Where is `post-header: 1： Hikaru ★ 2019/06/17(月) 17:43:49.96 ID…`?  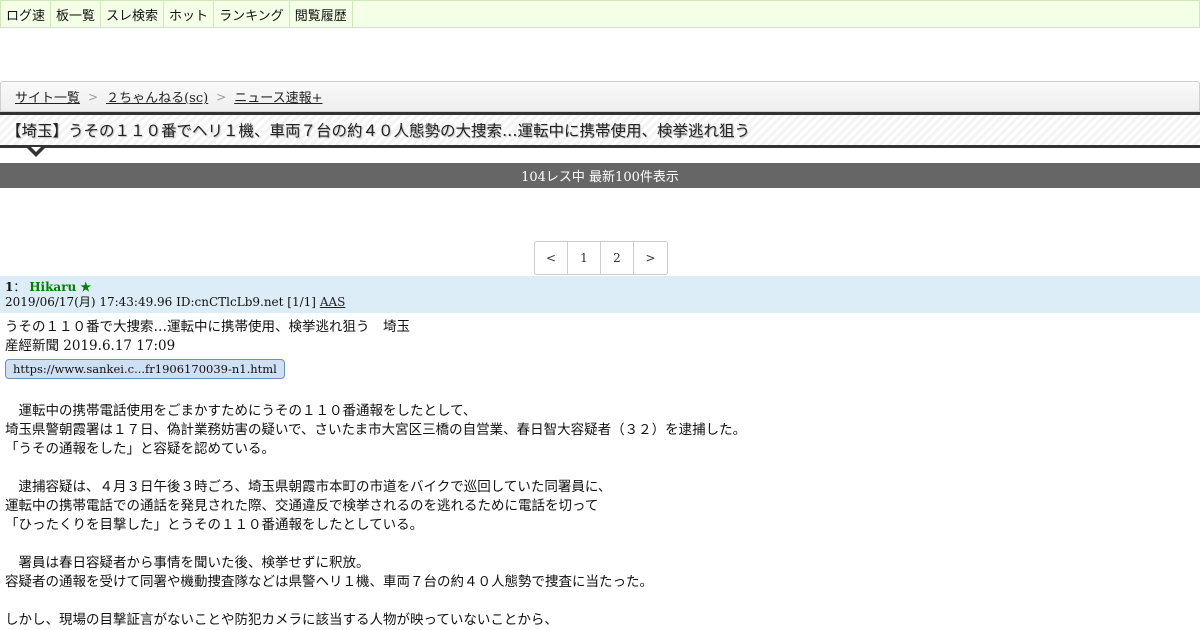 post-header: 1： Hikaru ★ 2019/06/17(月) 17:43:49.96 ID… is located at coordinates (600, 294).